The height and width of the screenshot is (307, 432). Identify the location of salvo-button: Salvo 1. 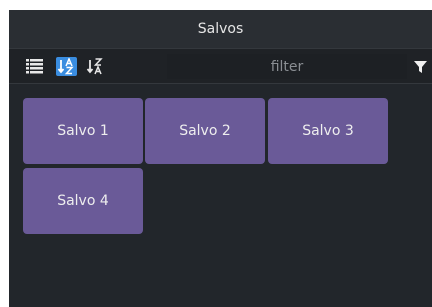
(83, 131).